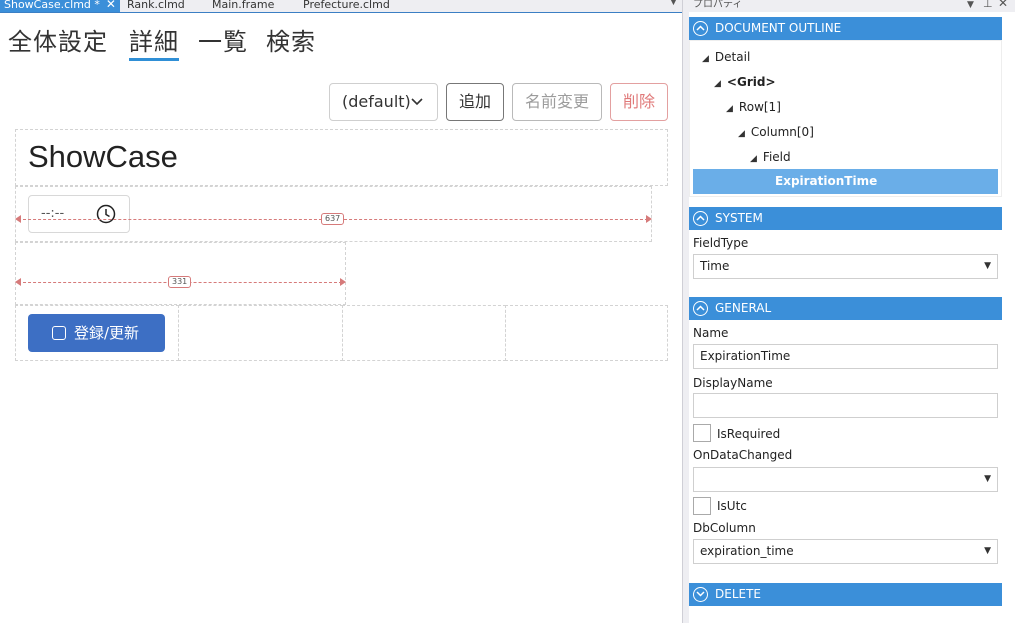  Describe the element at coordinates (724, 528) in the screenshot. I see `dbcolumn-label: DbColumn` at that location.